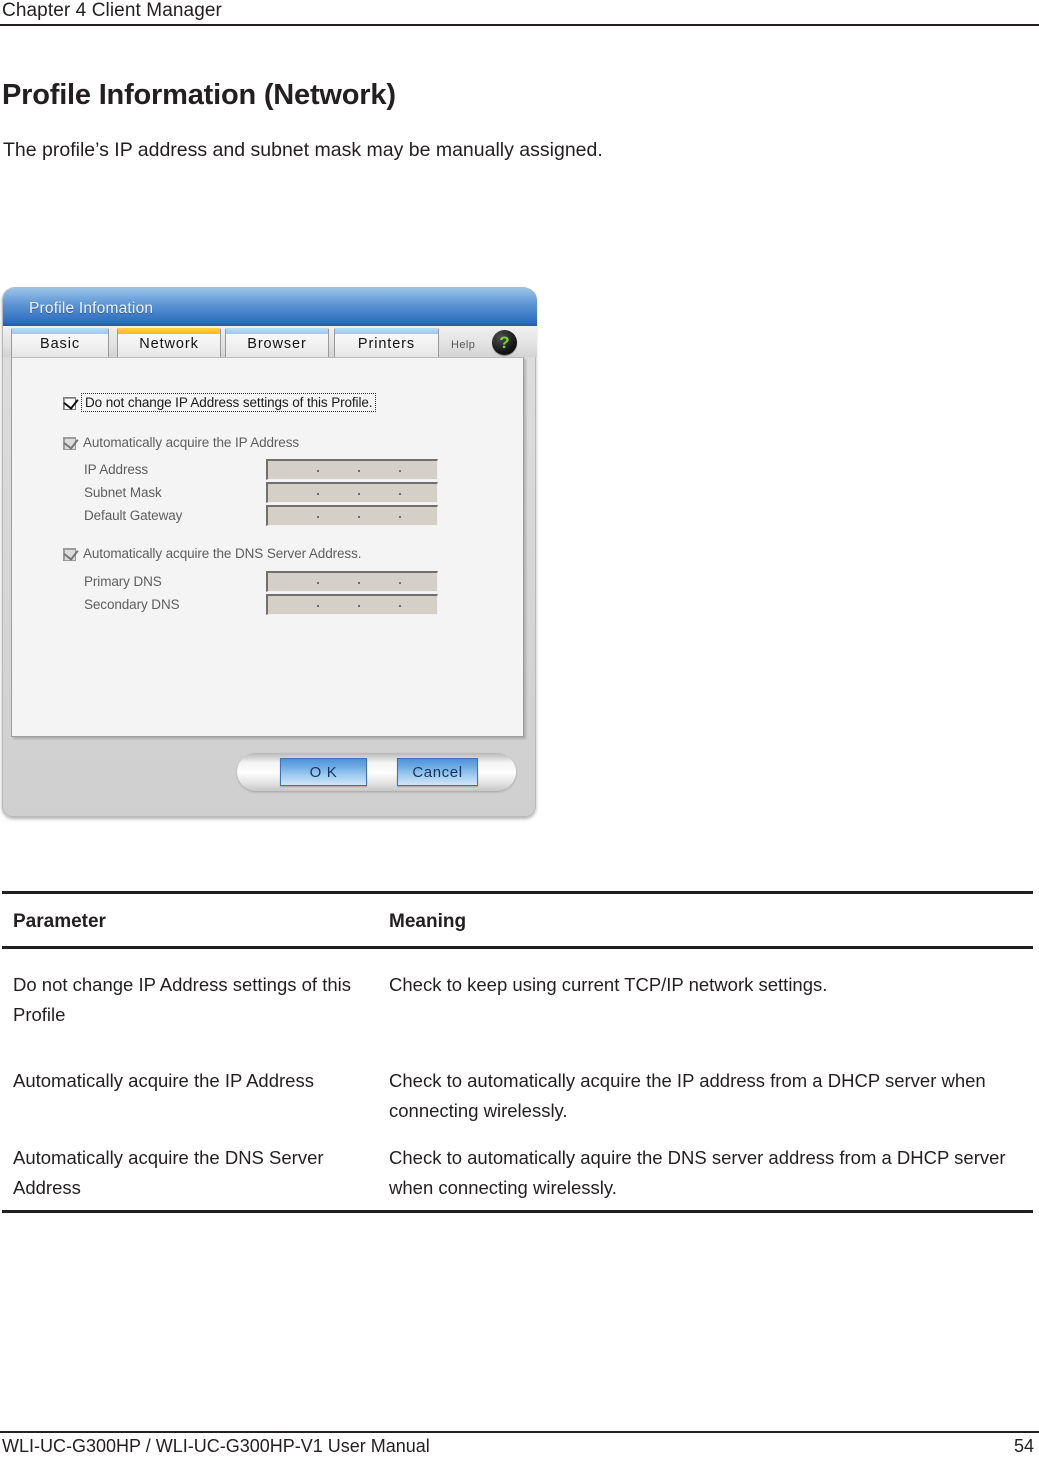 This screenshot has width=1039, height=1459. What do you see at coordinates (91, 308) in the screenshot?
I see `dialog-title: Profile Infomation` at bounding box center [91, 308].